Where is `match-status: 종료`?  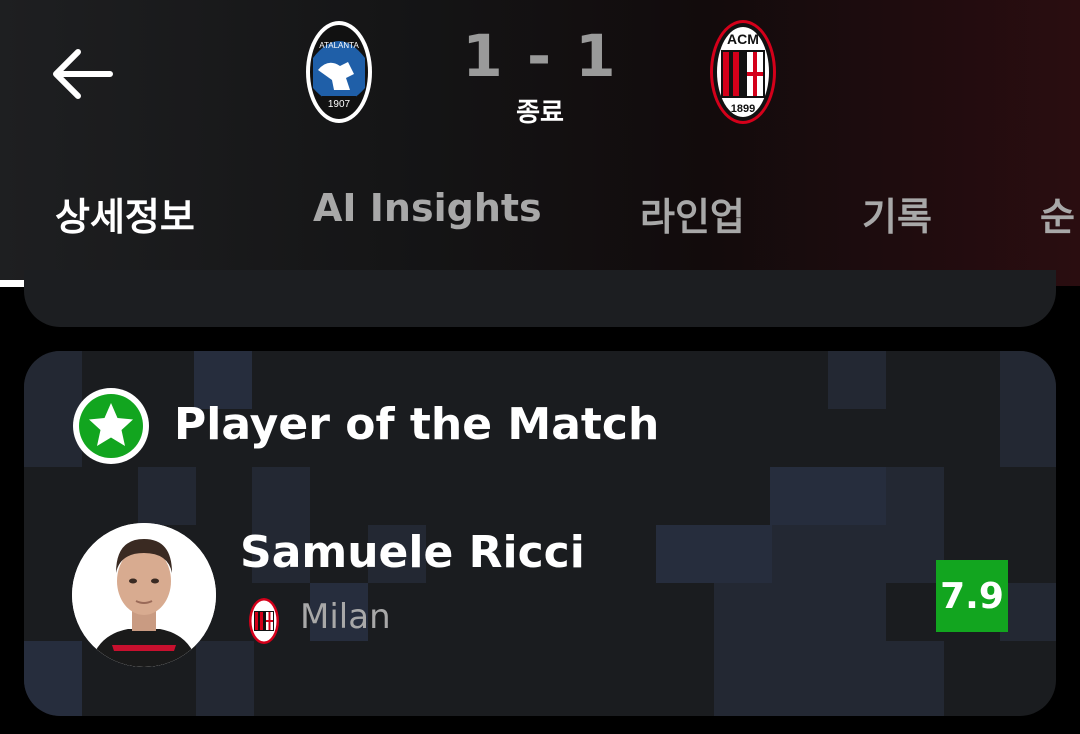
match-status: 종료 is located at coordinates (540, 113).